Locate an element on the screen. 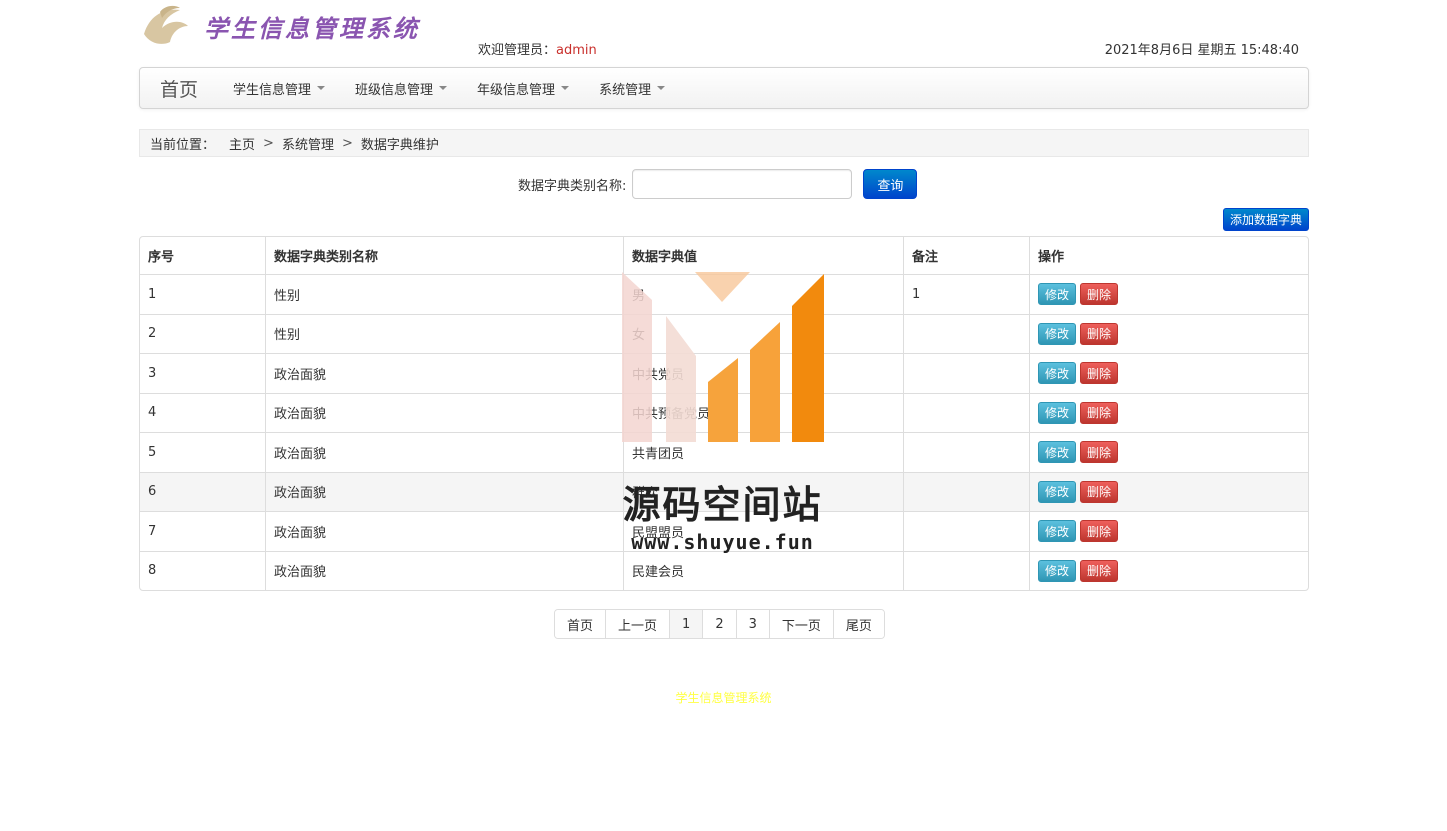  pagination-item: 3 is located at coordinates (752, 624).